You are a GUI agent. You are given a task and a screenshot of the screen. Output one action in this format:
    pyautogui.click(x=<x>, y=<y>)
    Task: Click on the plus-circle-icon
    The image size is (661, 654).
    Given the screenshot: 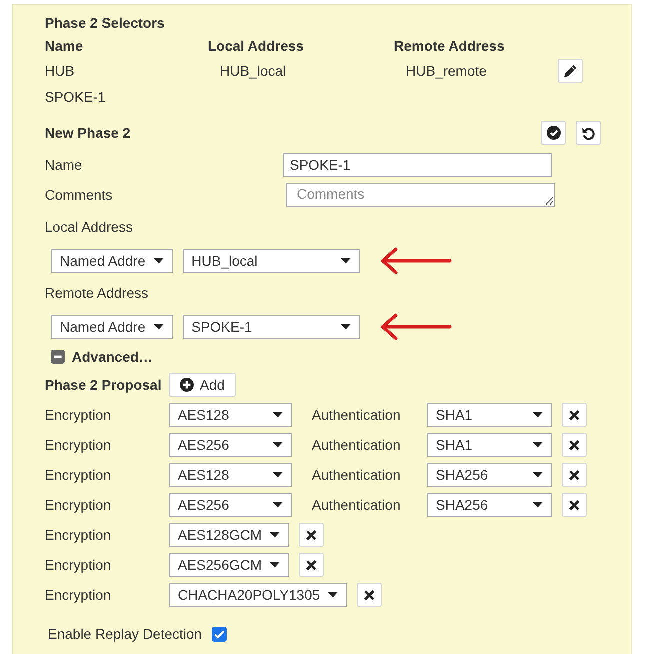 What is the action you would take?
    pyautogui.click(x=187, y=385)
    